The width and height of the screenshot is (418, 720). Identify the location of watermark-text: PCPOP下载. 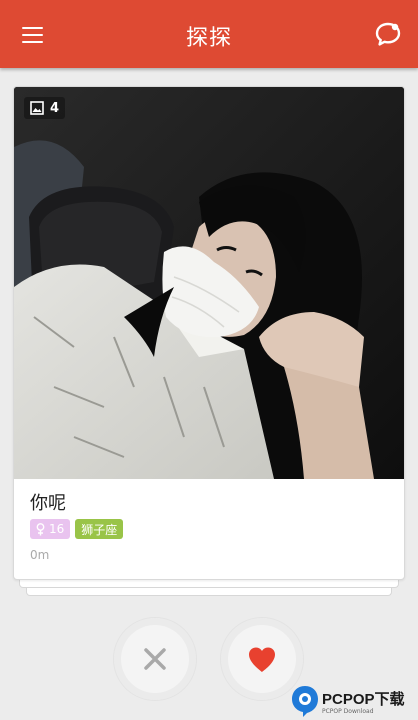
(363, 699).